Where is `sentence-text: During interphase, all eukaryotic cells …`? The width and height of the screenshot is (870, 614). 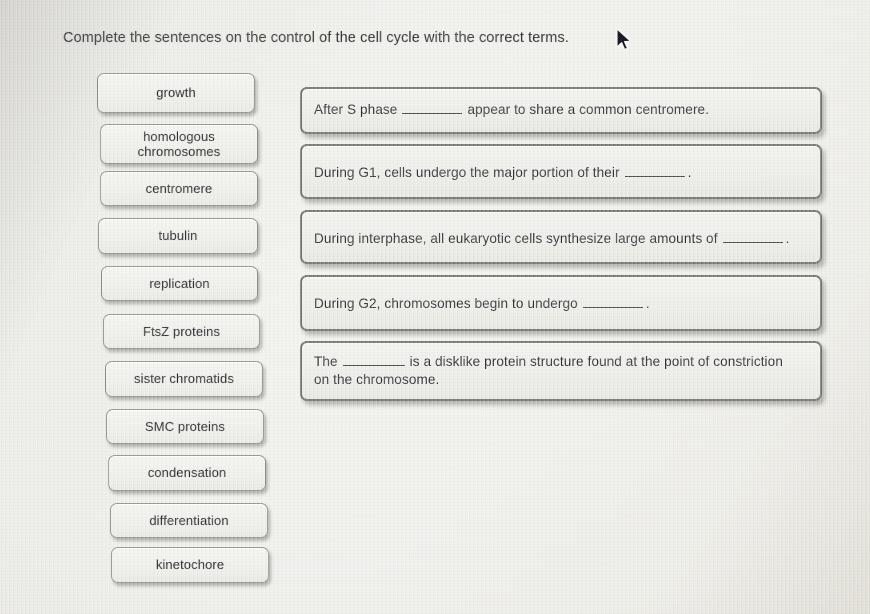 sentence-text: During interphase, all eukaryotic cells … is located at coordinates (551, 239).